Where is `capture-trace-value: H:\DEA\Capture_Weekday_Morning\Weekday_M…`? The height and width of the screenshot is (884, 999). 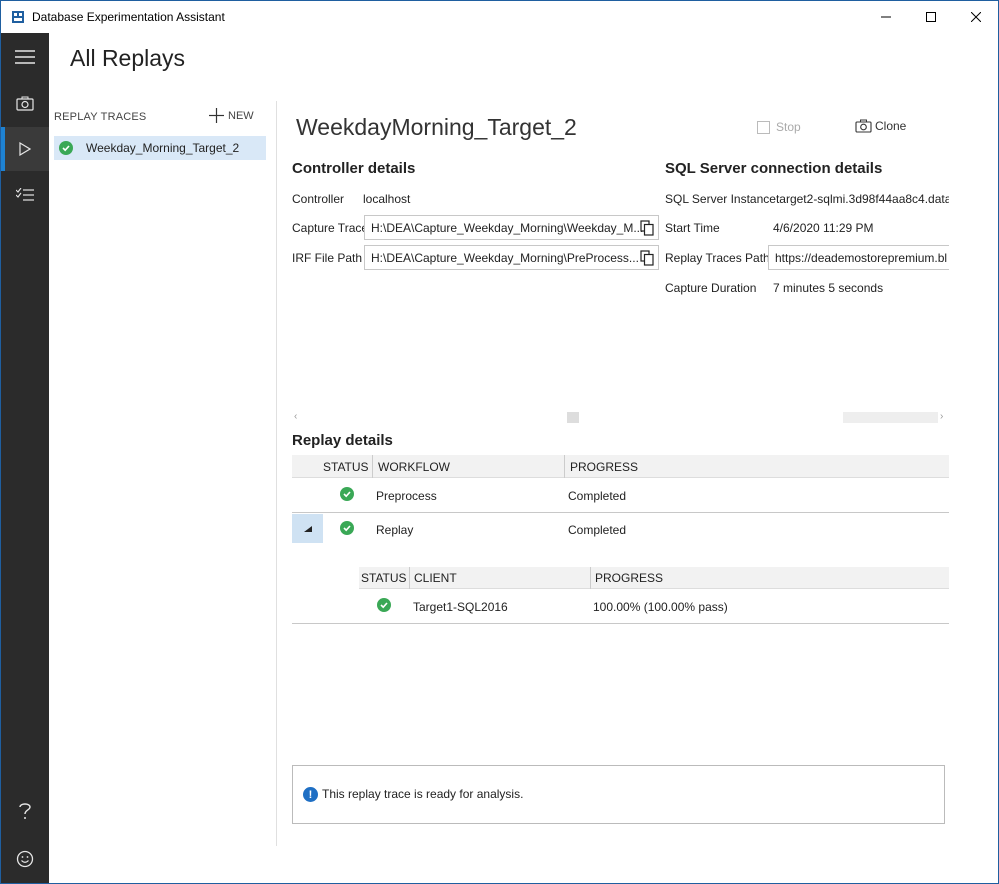 capture-trace-value: H:\DEA\Capture_Weekday_Morning\Weekday_M… is located at coordinates (507, 228).